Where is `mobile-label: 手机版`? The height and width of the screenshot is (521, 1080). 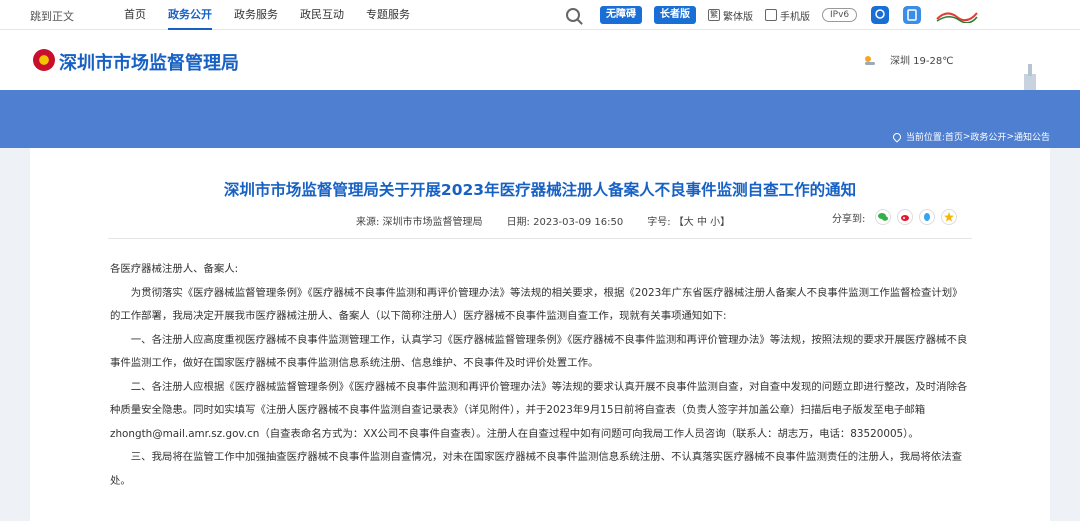
mobile-label: 手机版 is located at coordinates (795, 17).